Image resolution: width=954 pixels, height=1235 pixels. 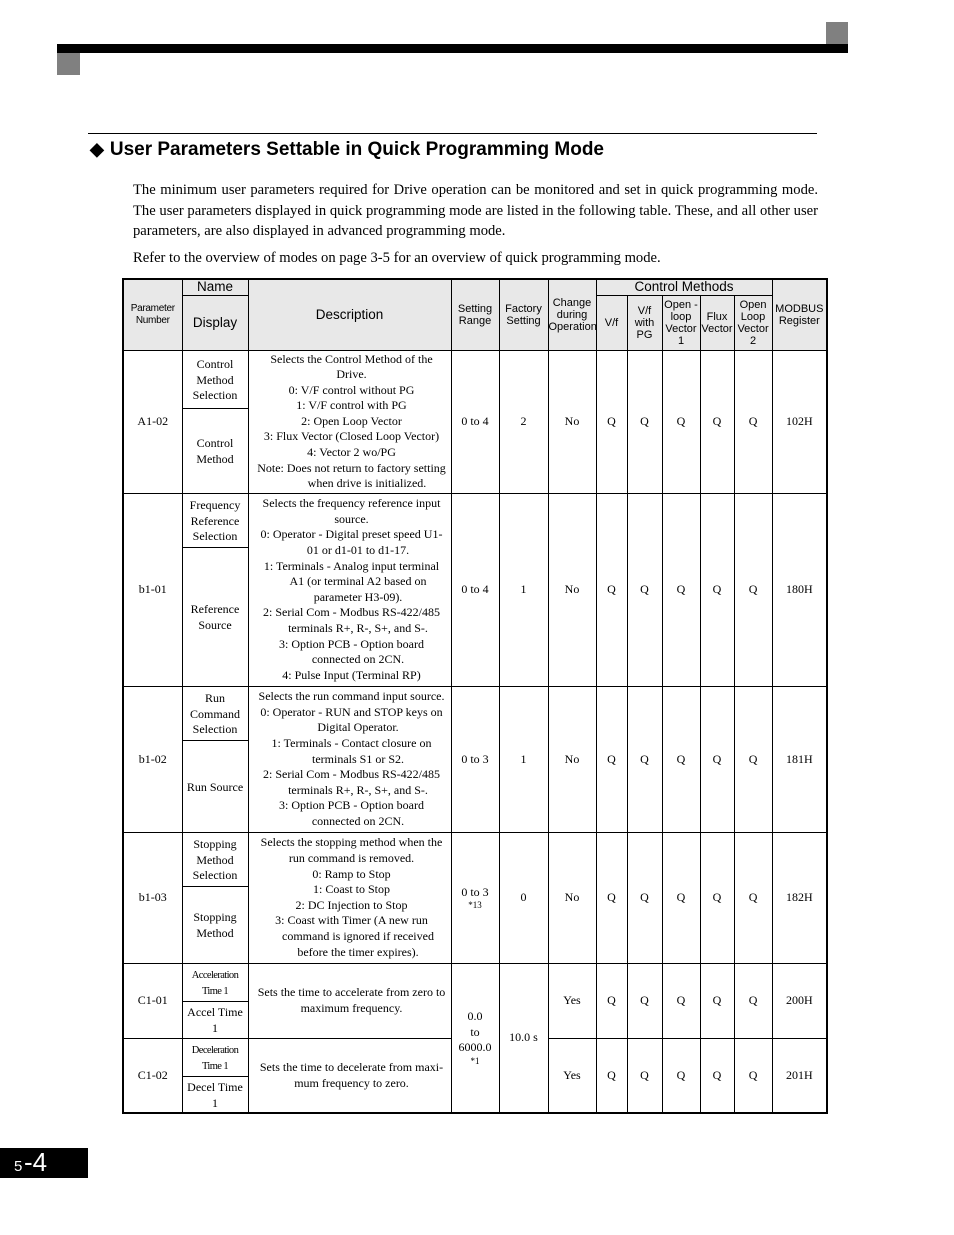 What do you see at coordinates (215, 1094) in the screenshot?
I see `param-display: Decel Time 1` at bounding box center [215, 1094].